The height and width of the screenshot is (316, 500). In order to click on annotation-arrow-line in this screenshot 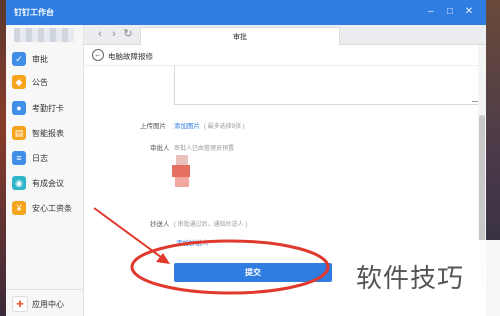, I will do `click(129, 234)`.